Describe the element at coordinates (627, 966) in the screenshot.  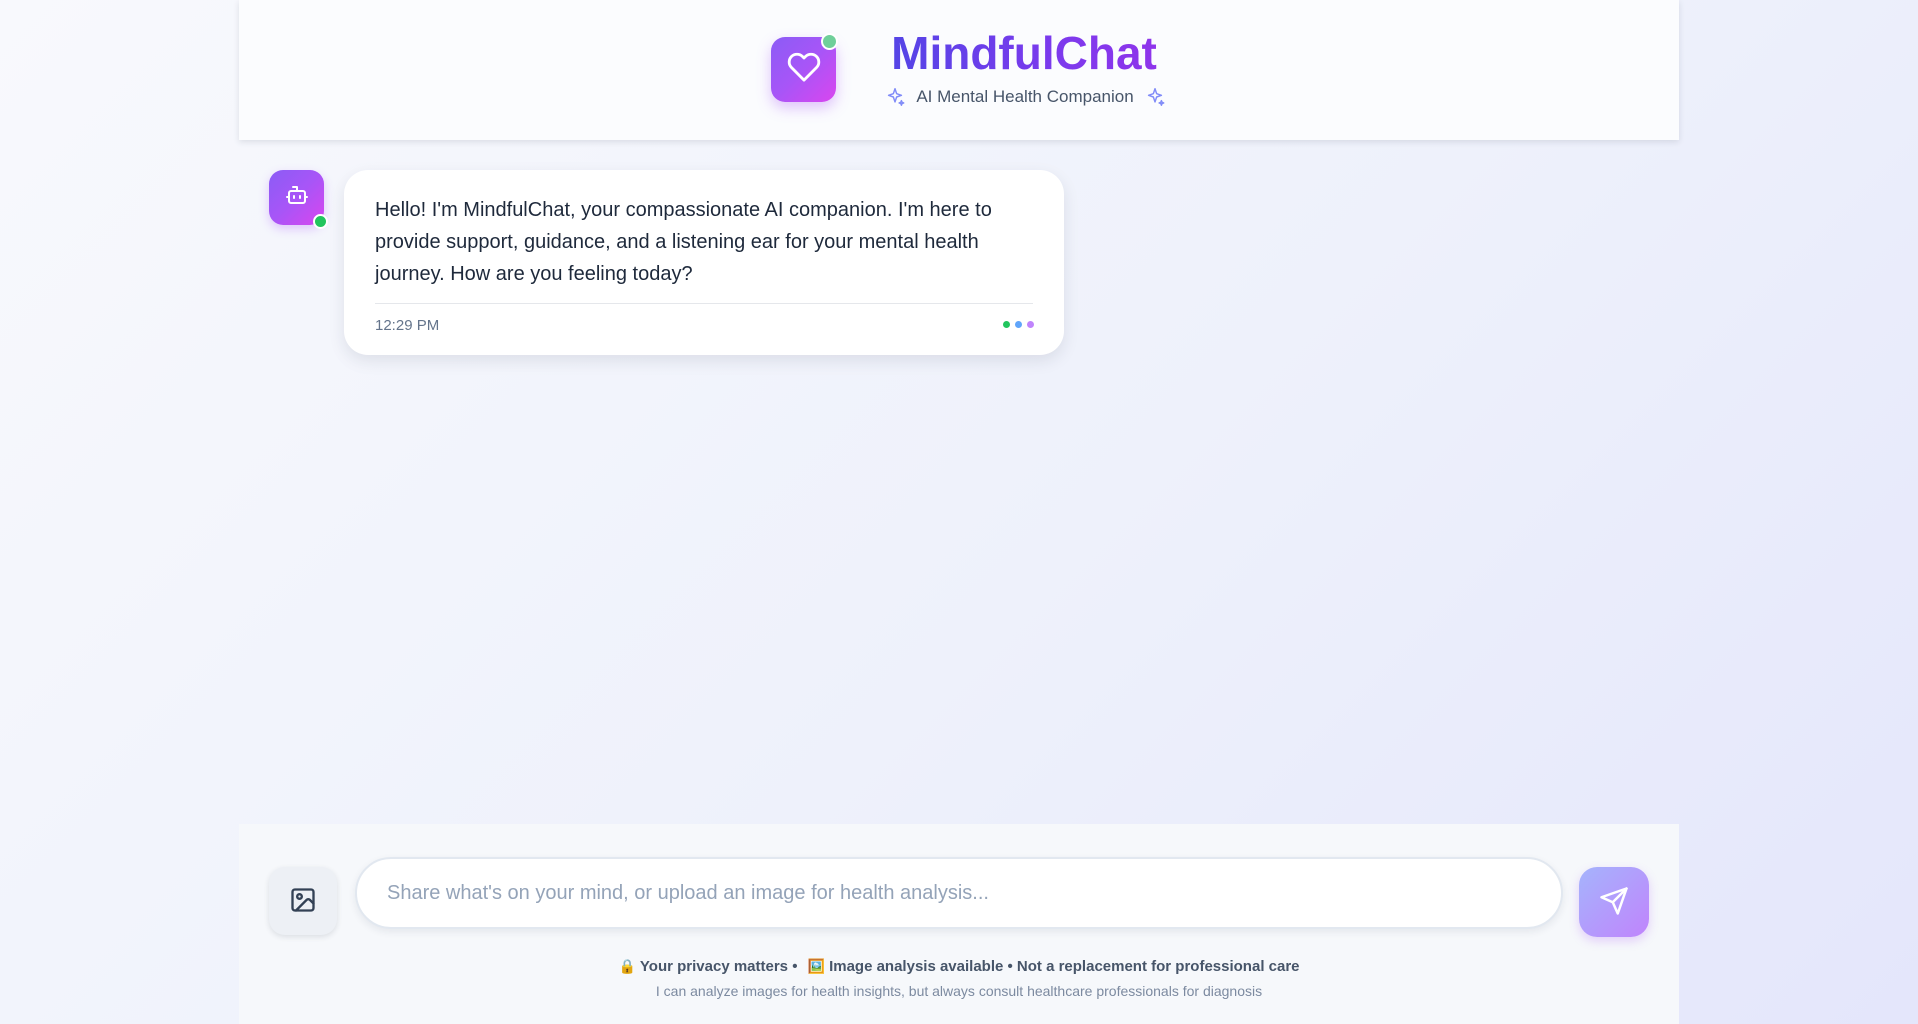
I see `lock-icon: 🔒` at that location.